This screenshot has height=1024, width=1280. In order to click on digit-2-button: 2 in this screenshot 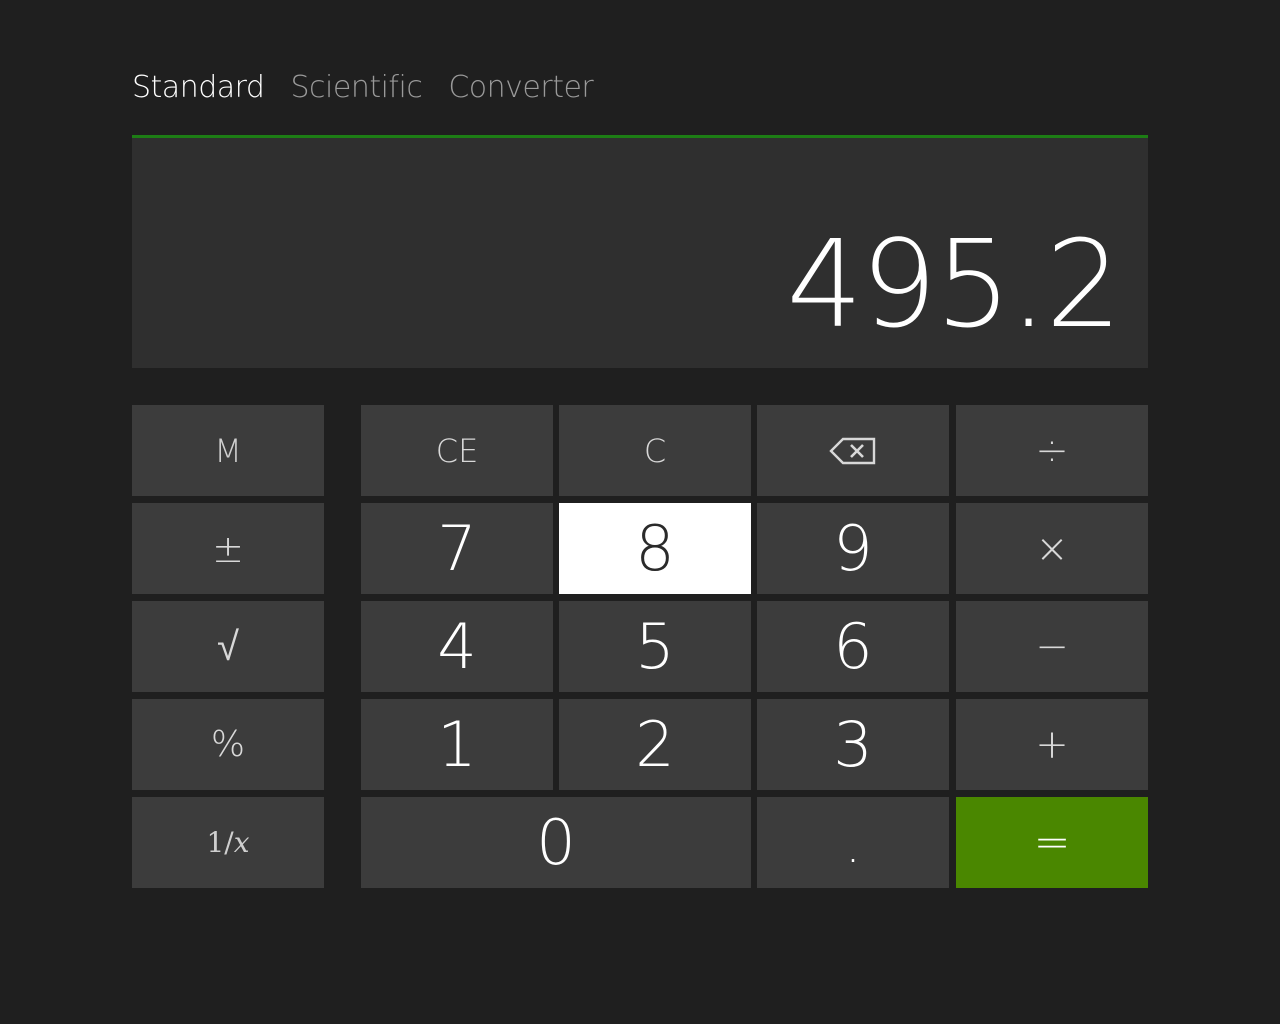, I will do `click(655, 744)`.